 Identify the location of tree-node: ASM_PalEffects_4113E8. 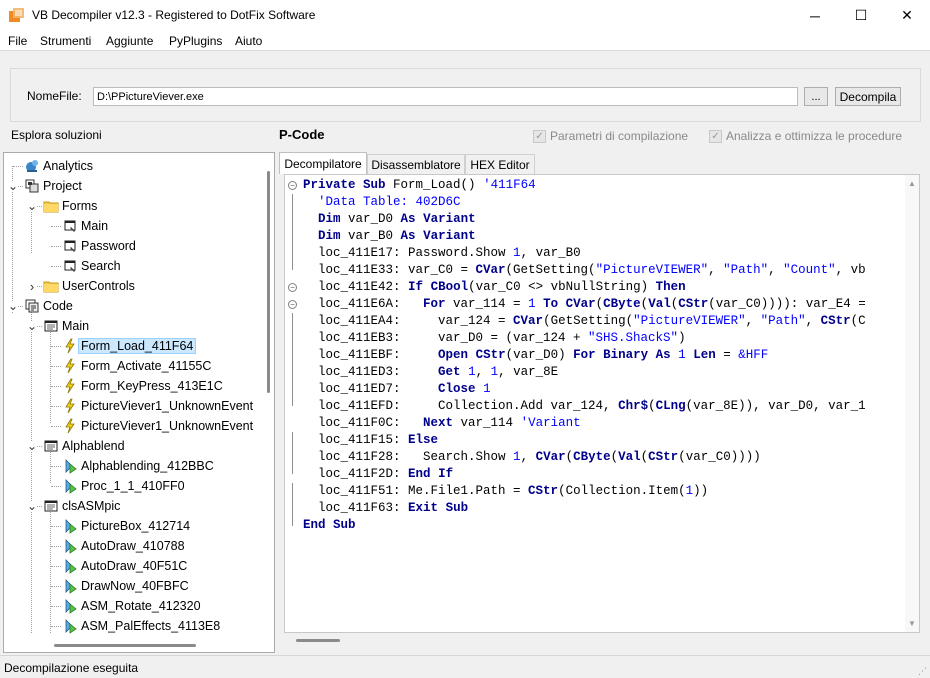
(141, 626).